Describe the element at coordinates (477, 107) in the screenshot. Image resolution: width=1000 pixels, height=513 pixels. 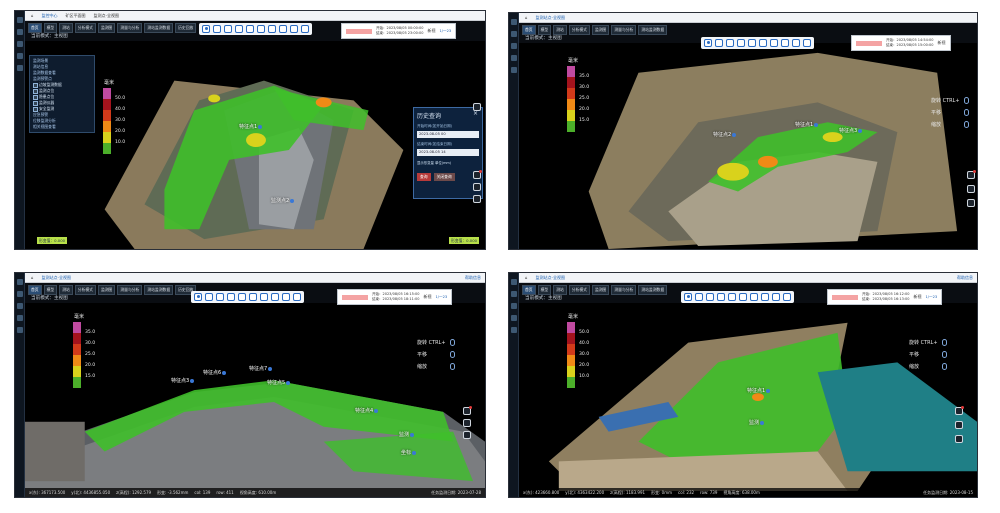
I see `info-icon` at that location.